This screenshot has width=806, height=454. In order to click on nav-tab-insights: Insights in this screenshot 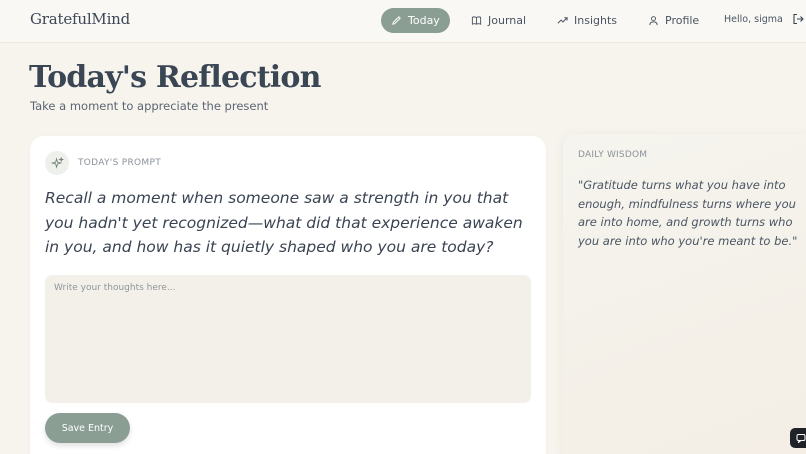, I will do `click(587, 20)`.